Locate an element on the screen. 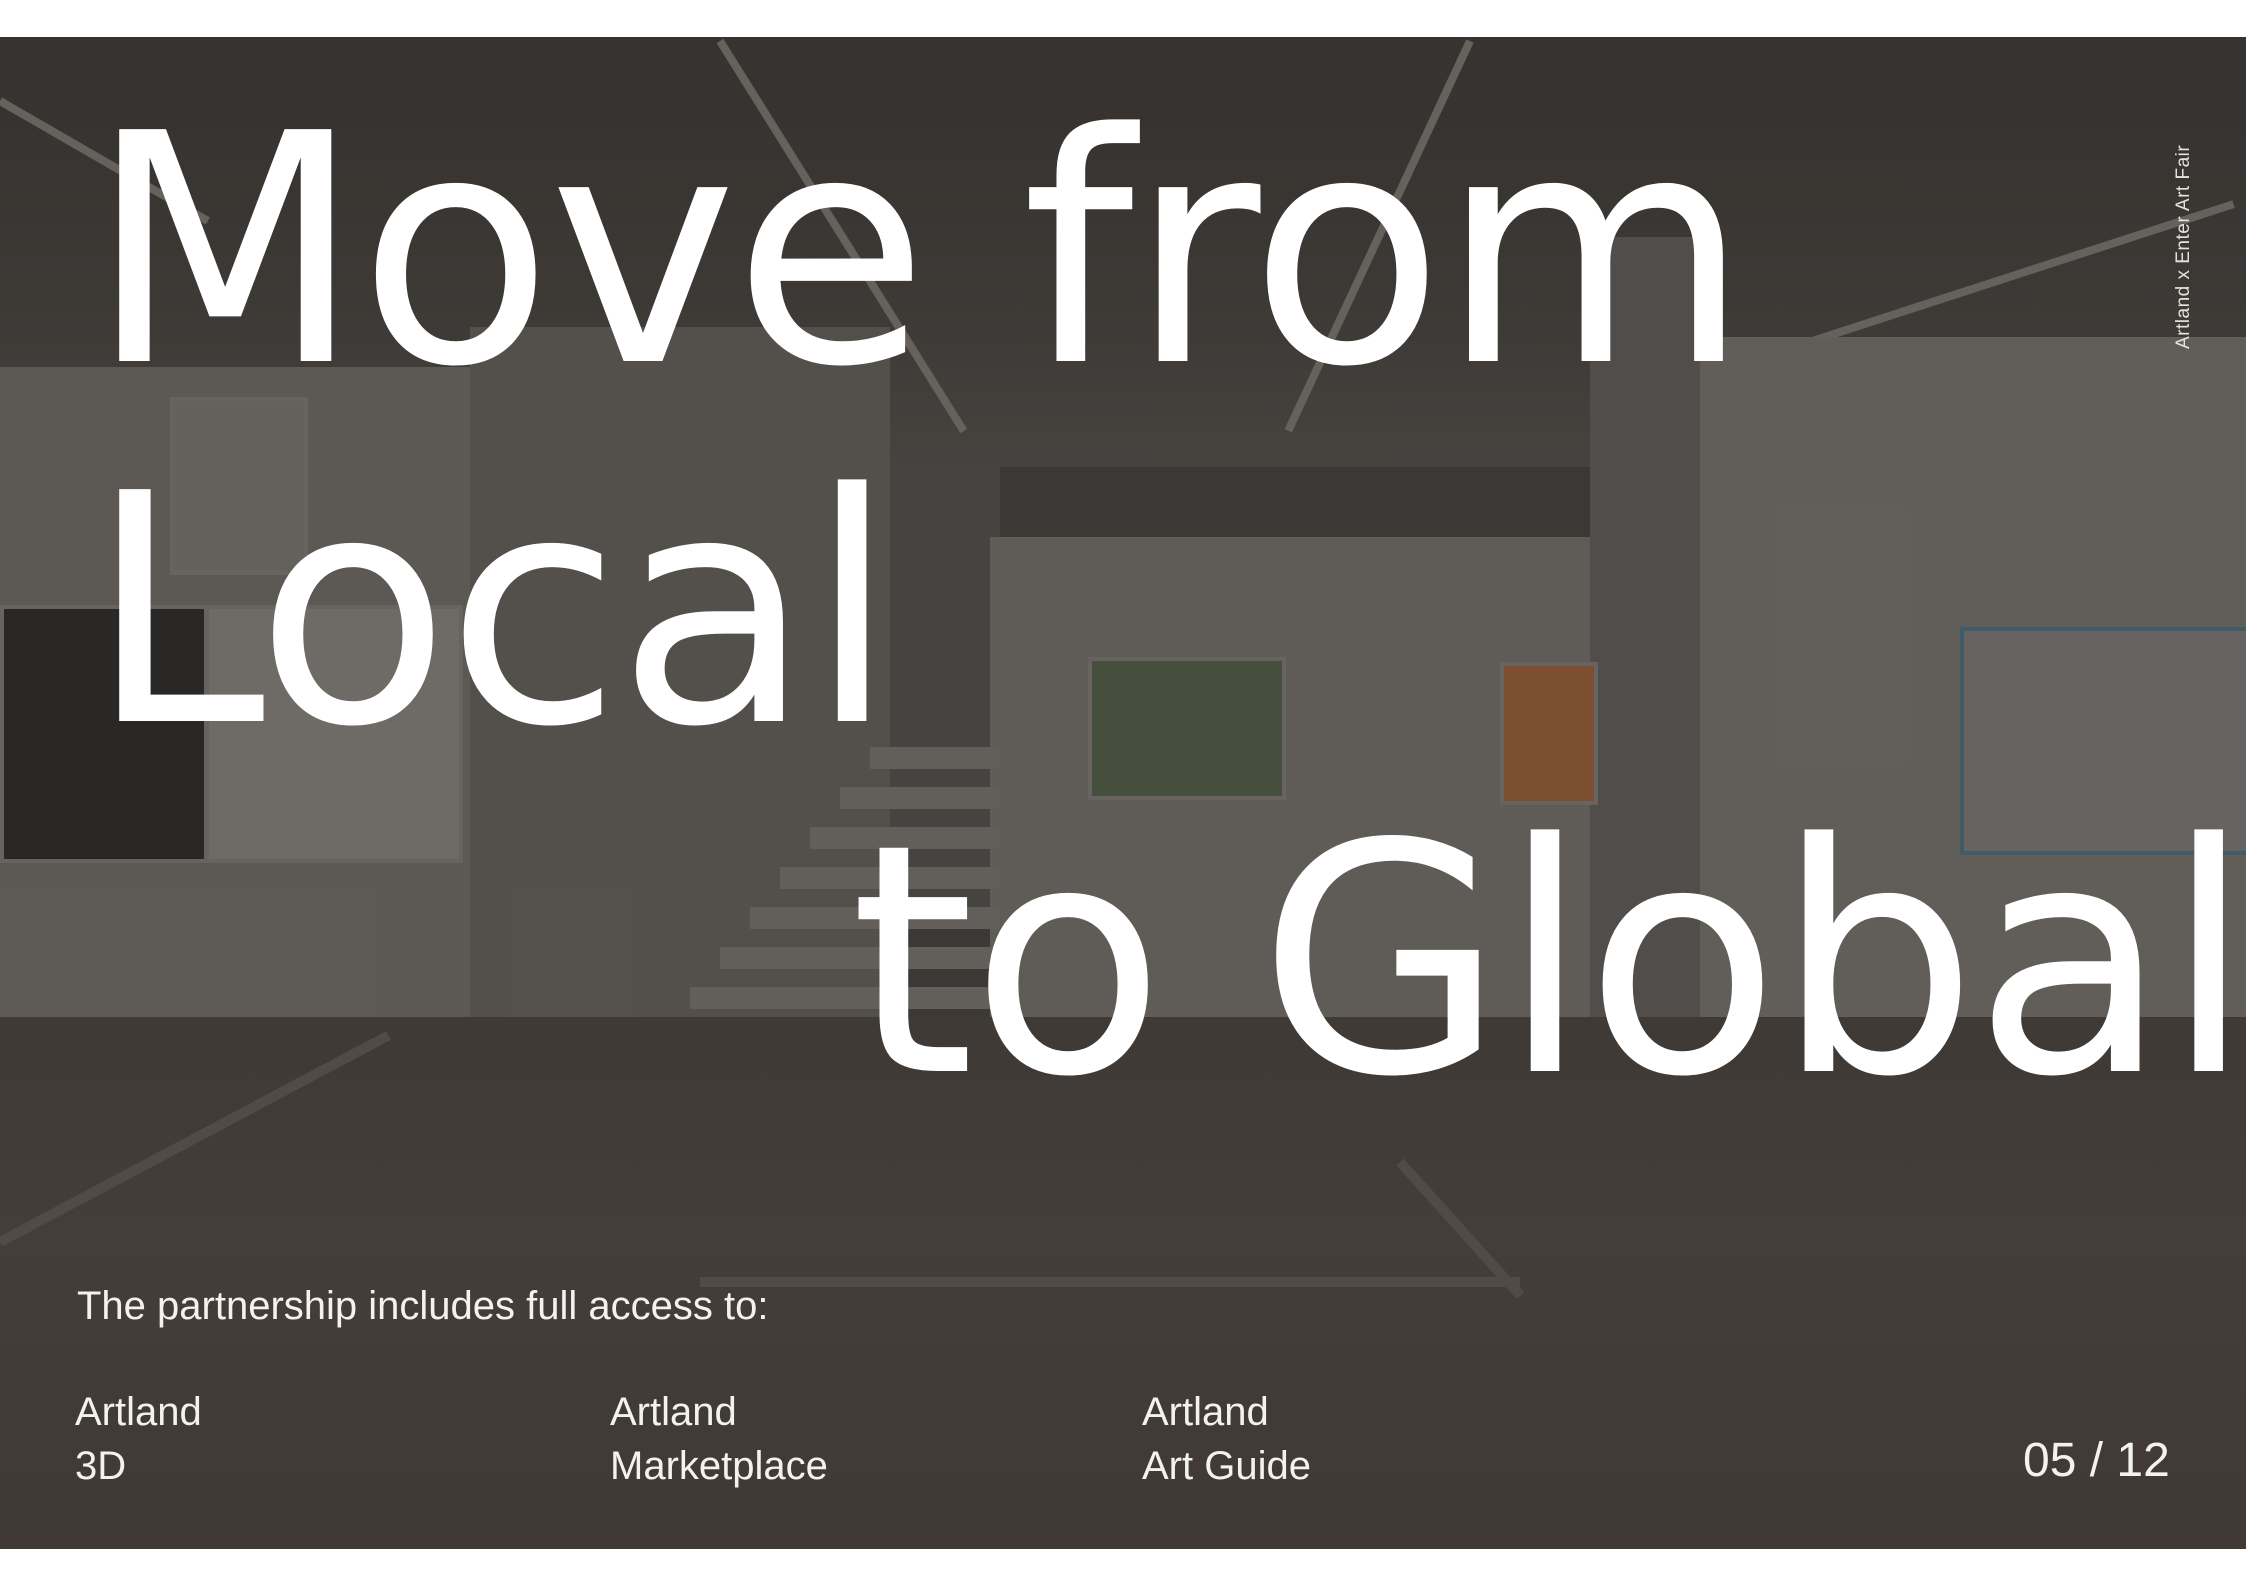 This screenshot has width=2246, height=1588. product-artland-3d: Artland 3D is located at coordinates (138, 1439).